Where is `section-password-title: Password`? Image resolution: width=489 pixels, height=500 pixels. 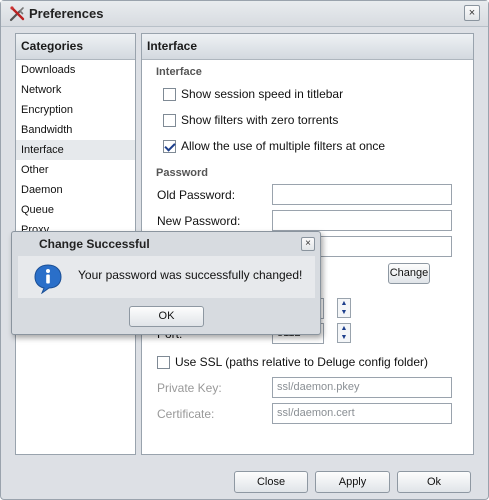
section-password-title: Password is located at coordinates (182, 173).